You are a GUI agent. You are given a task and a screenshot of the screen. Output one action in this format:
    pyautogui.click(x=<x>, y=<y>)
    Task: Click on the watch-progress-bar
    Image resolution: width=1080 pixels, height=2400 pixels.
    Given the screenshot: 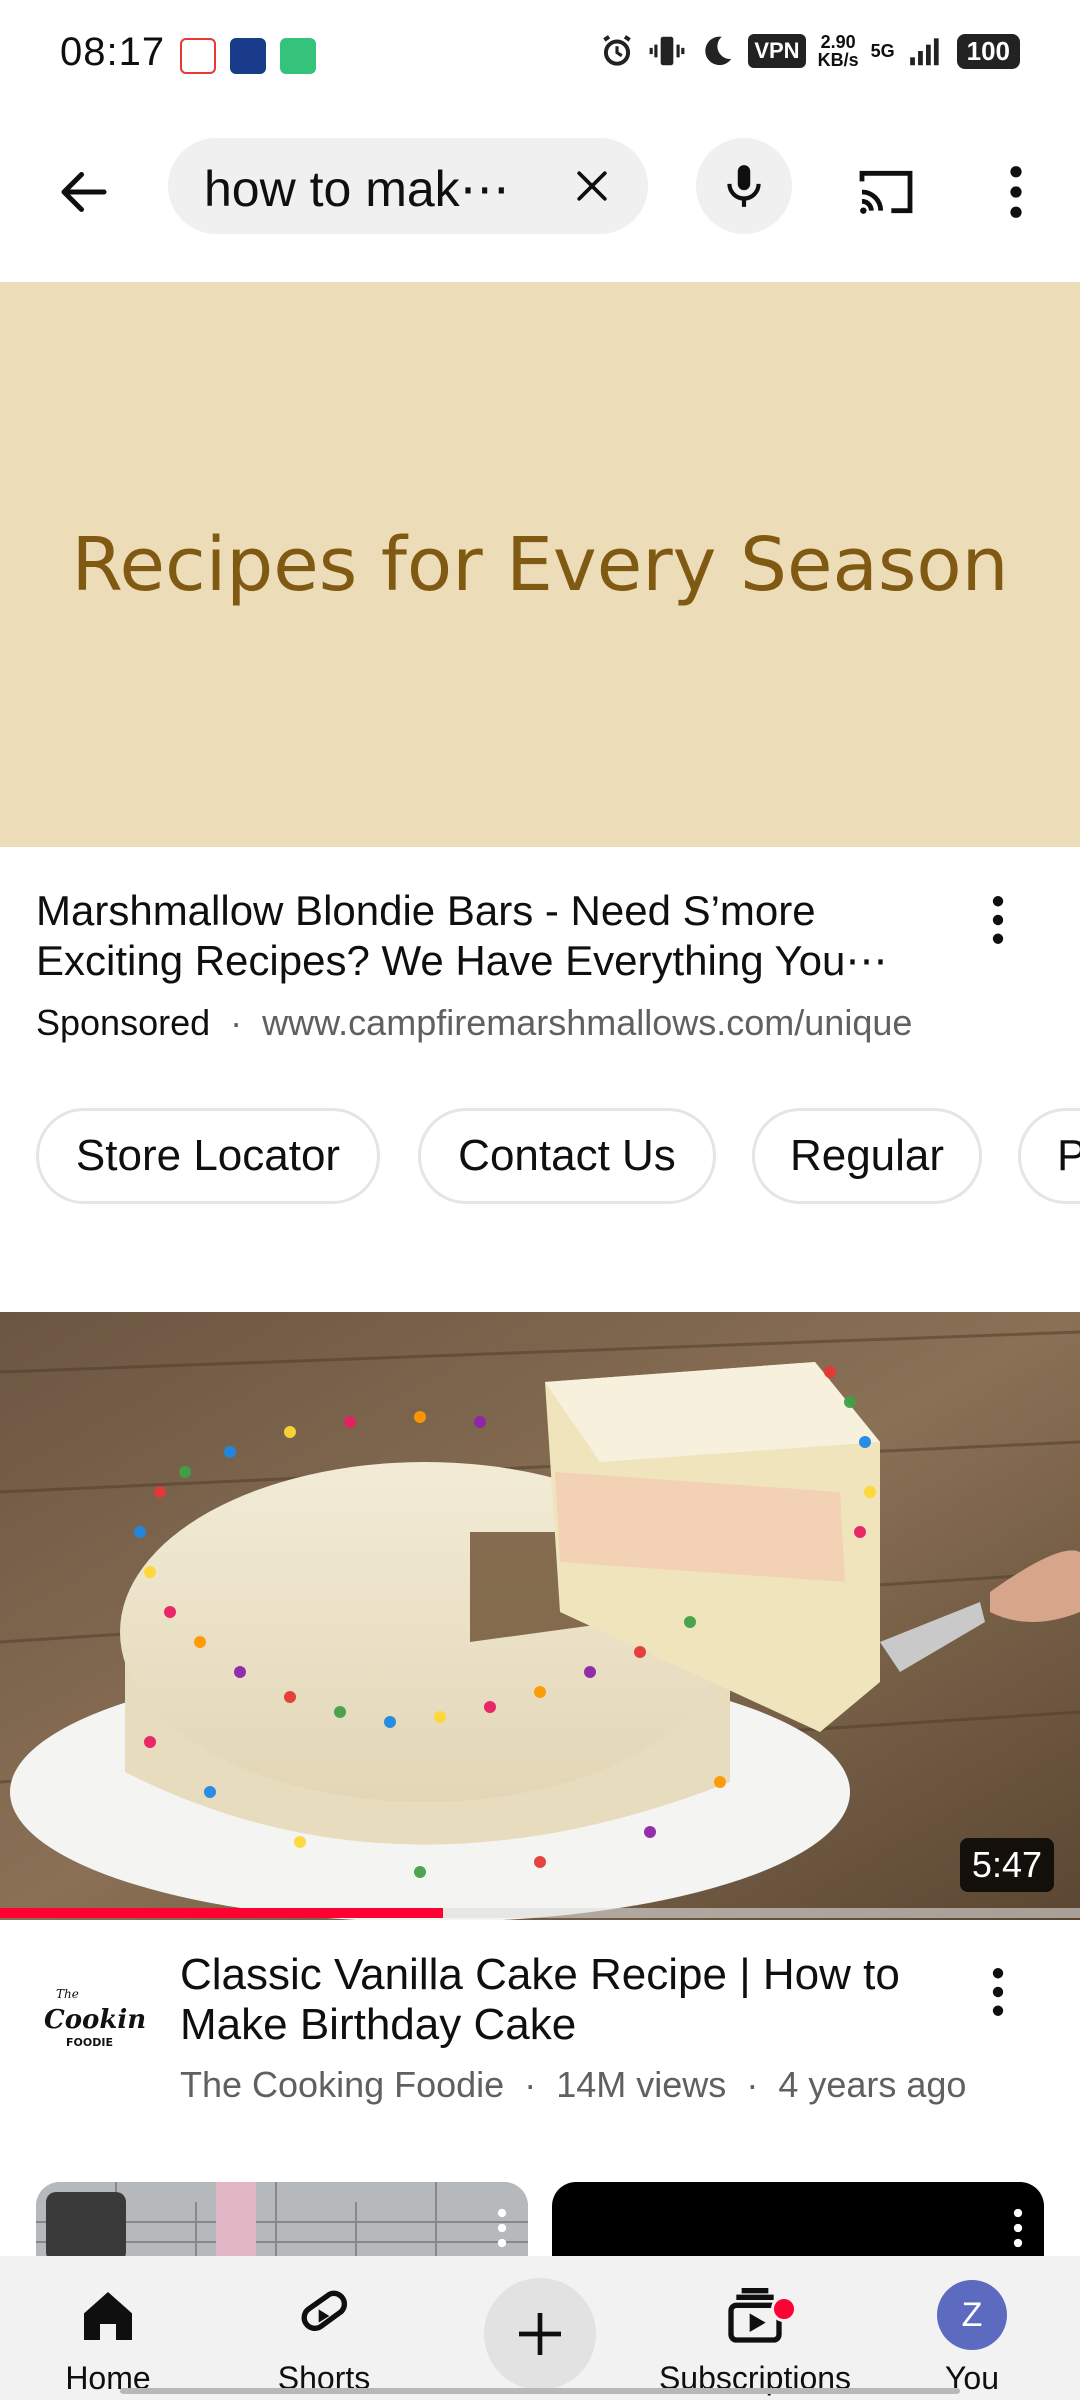 What is the action you would take?
    pyautogui.click(x=540, y=1913)
    